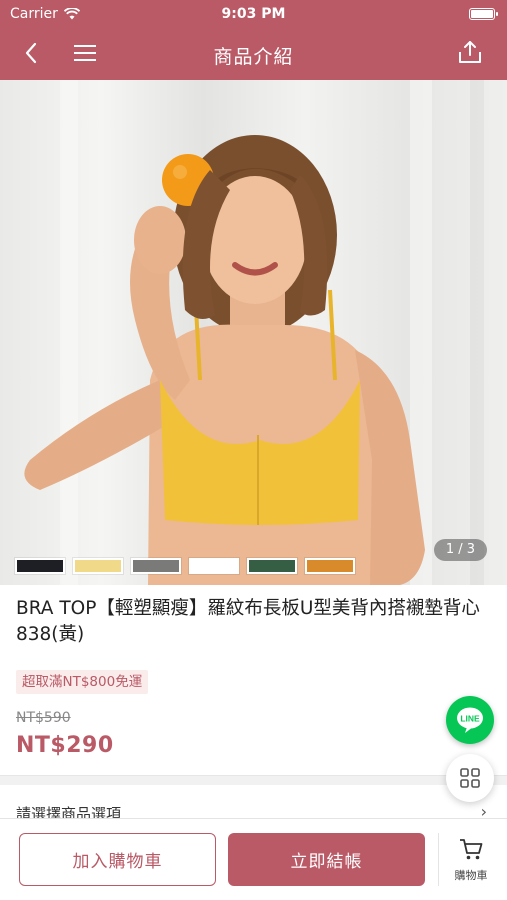  I want to click on line-label: LINE, so click(470, 719).